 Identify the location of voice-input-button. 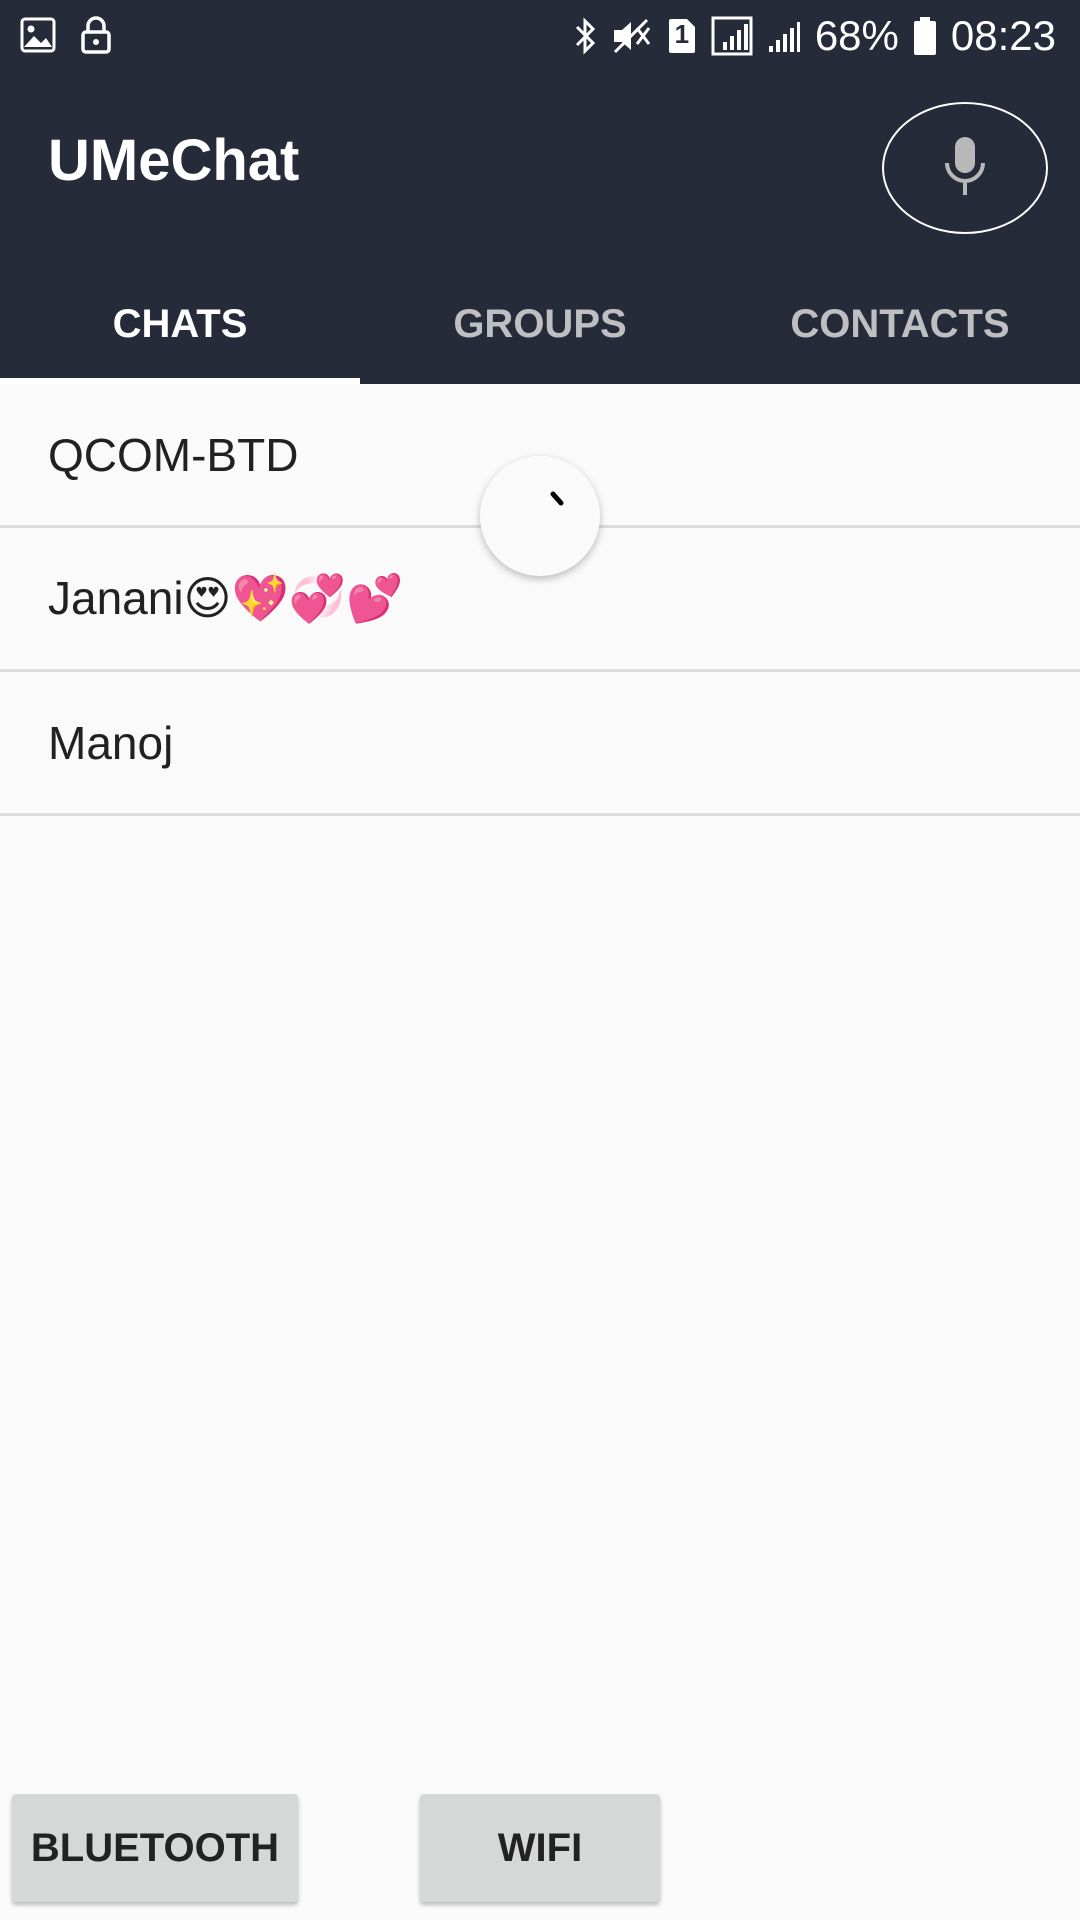
(965, 168).